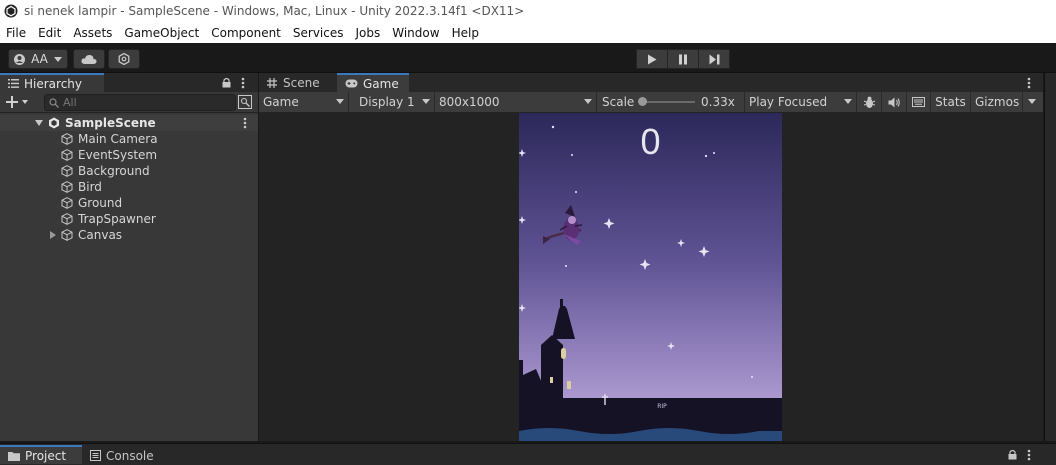 This screenshot has height=465, width=1056. I want to click on add-icon, so click(12, 102).